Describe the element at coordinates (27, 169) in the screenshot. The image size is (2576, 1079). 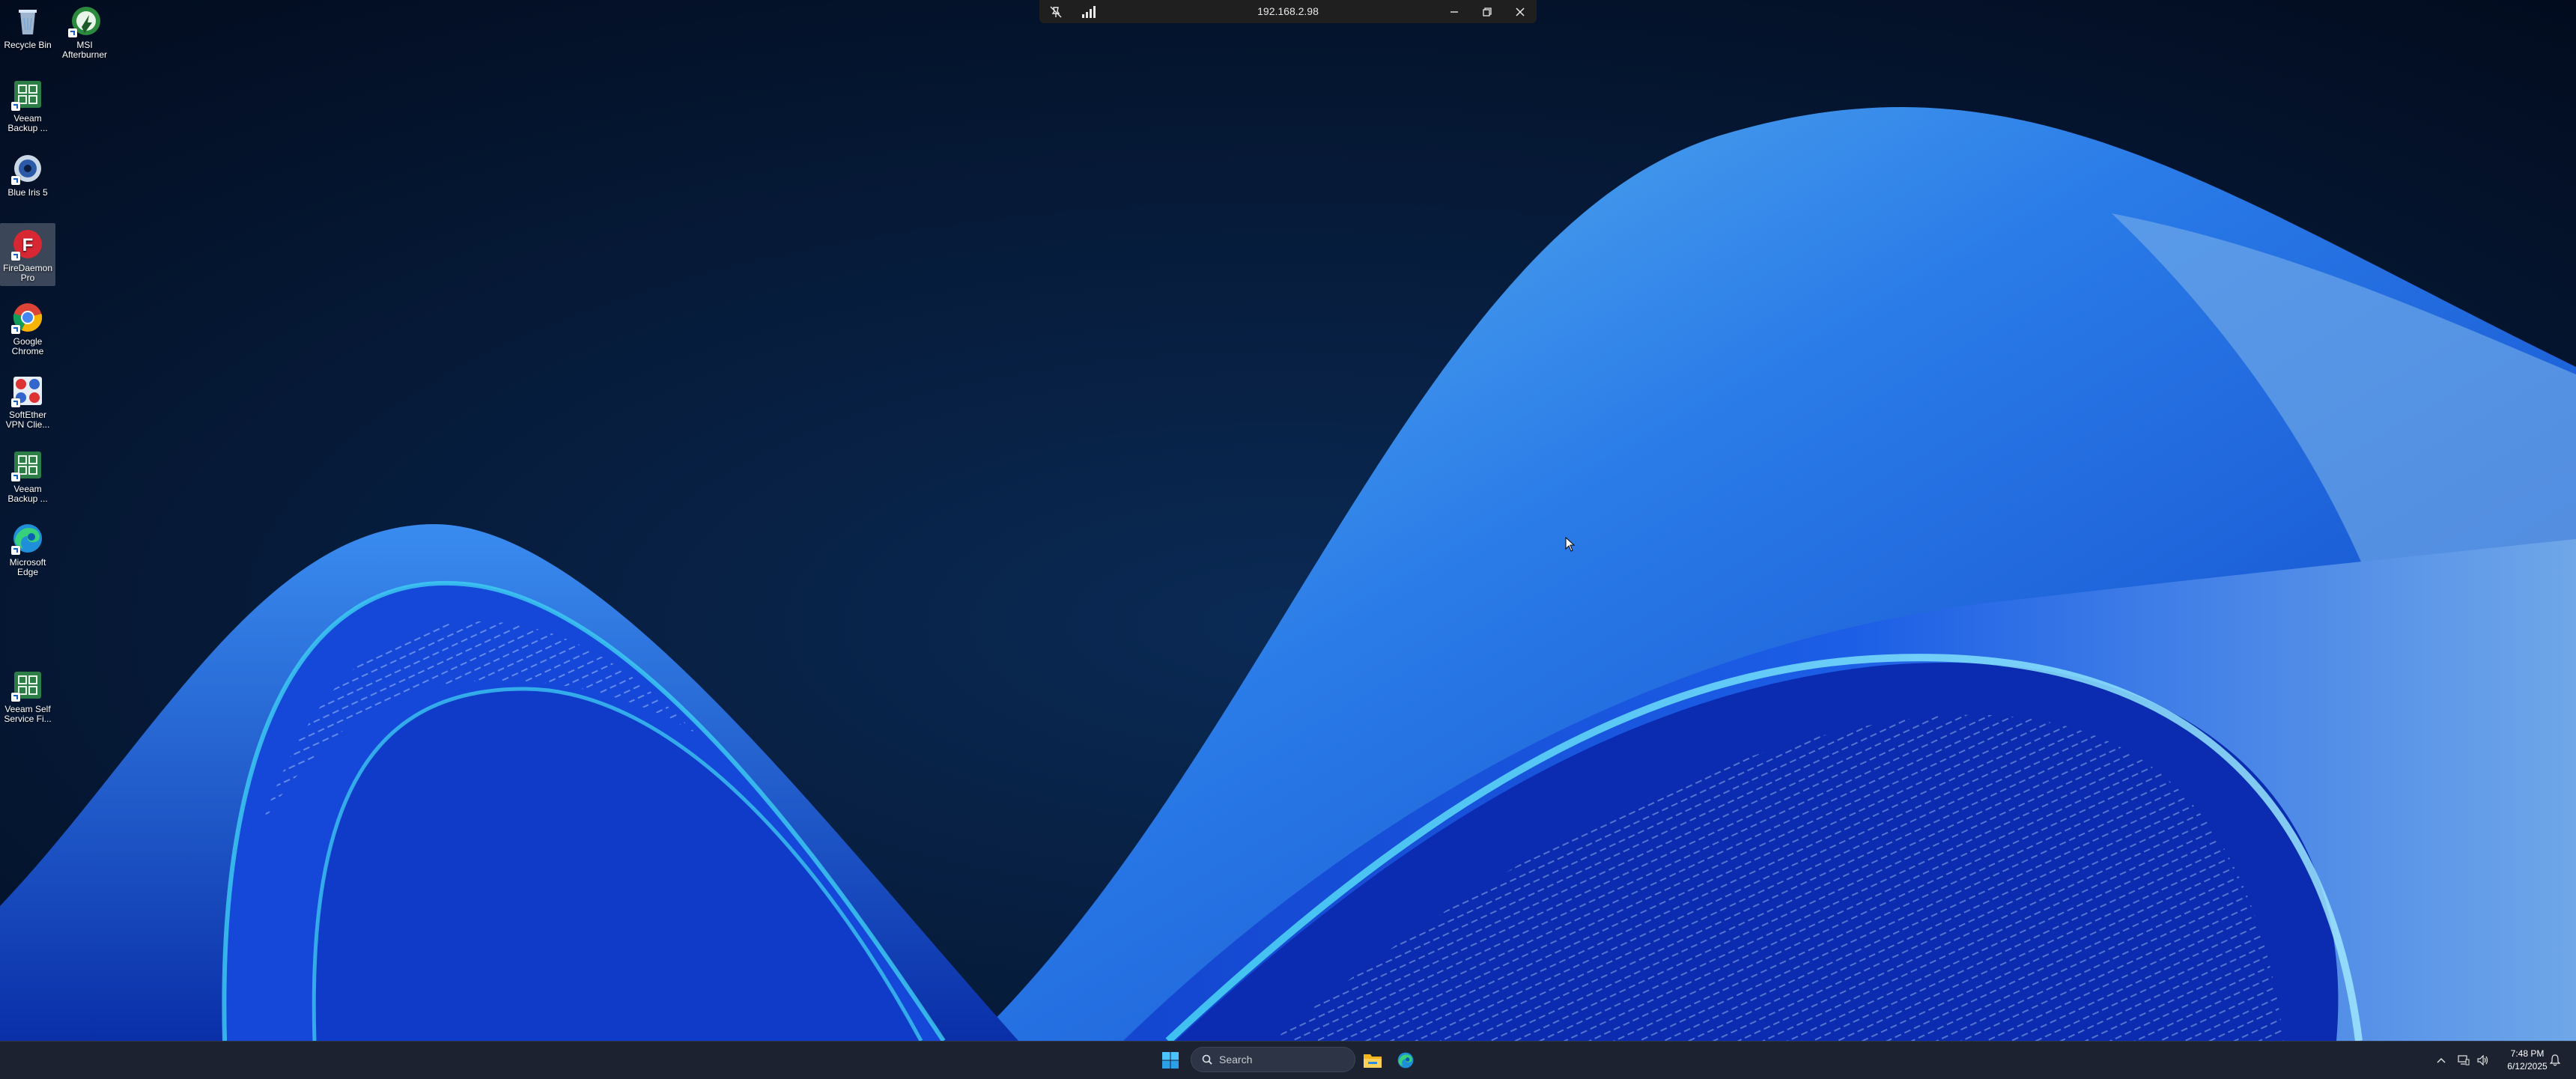
I see `blue-iris-icon` at that location.